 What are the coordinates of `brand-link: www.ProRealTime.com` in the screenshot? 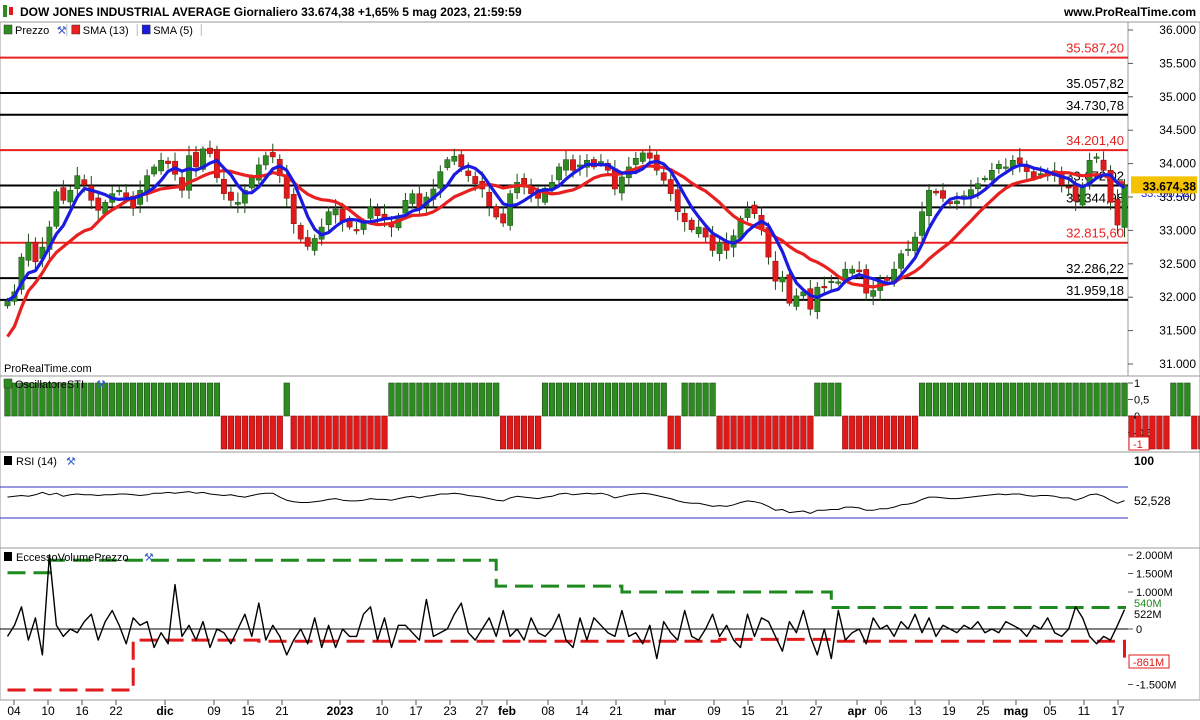 It's located at (1129, 12).